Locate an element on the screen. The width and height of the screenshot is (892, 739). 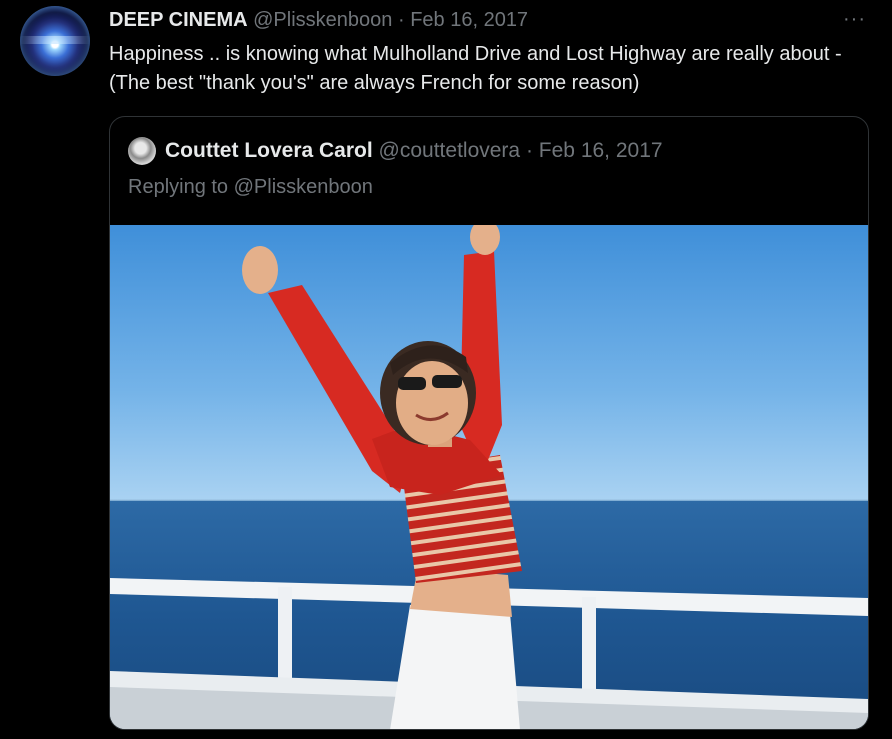
more-options-icon: ··· is located at coordinates (854, 19).